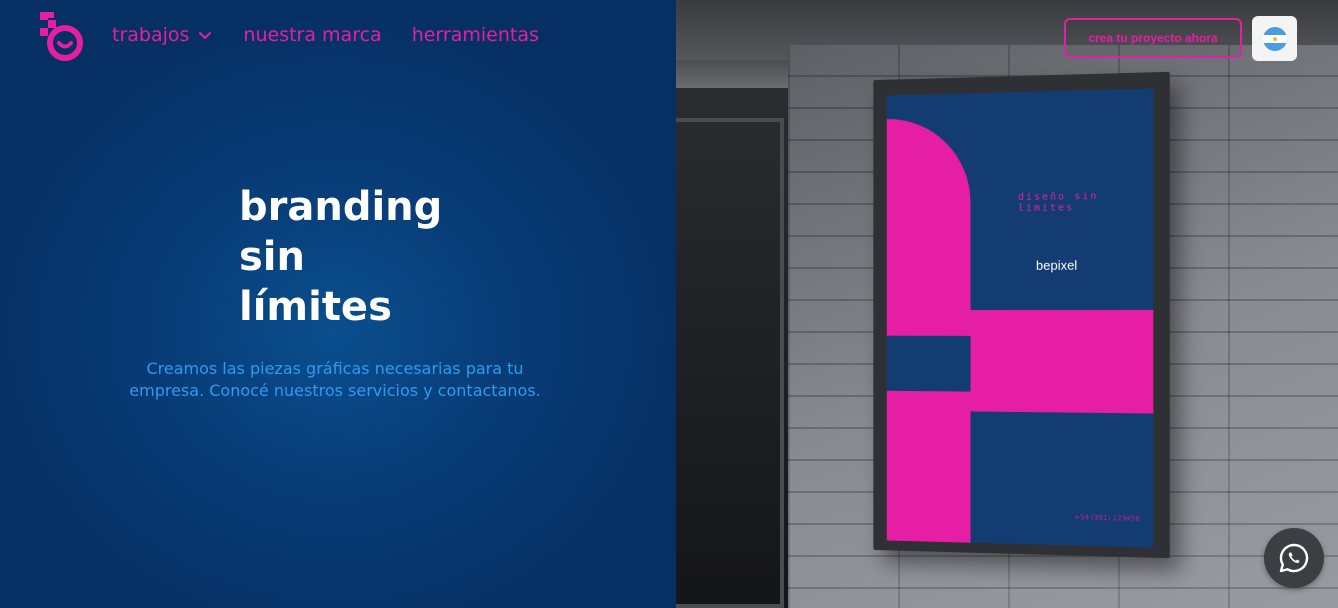  Describe the element at coordinates (1107, 518) in the screenshot. I see `poster-phone: +54 (351) 123456` at that location.